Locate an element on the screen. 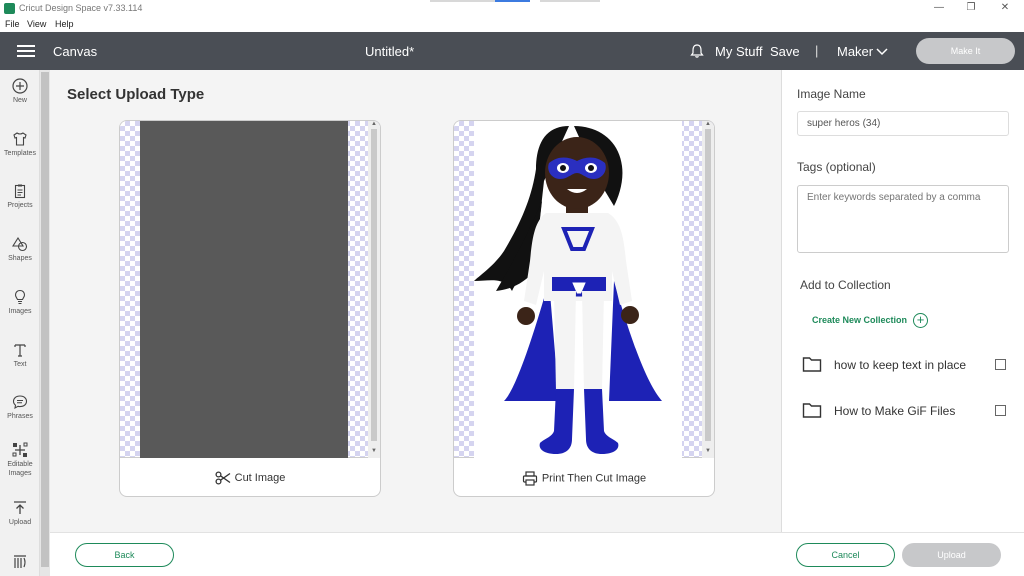 Image resolution: width=1024 pixels, height=576 pixels. tool-phrases: Phrases is located at coordinates (20, 407).